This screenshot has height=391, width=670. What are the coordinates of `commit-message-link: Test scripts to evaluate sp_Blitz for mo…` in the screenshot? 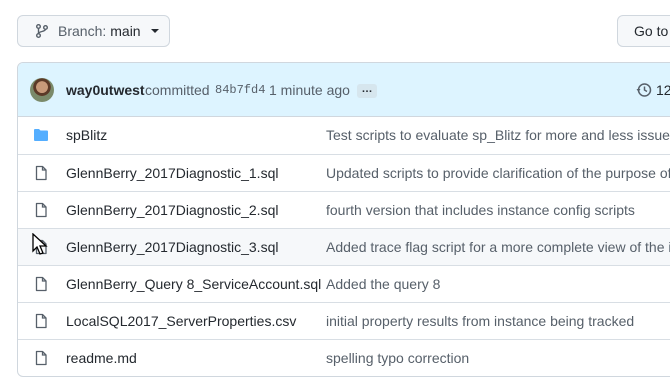 It's located at (498, 135).